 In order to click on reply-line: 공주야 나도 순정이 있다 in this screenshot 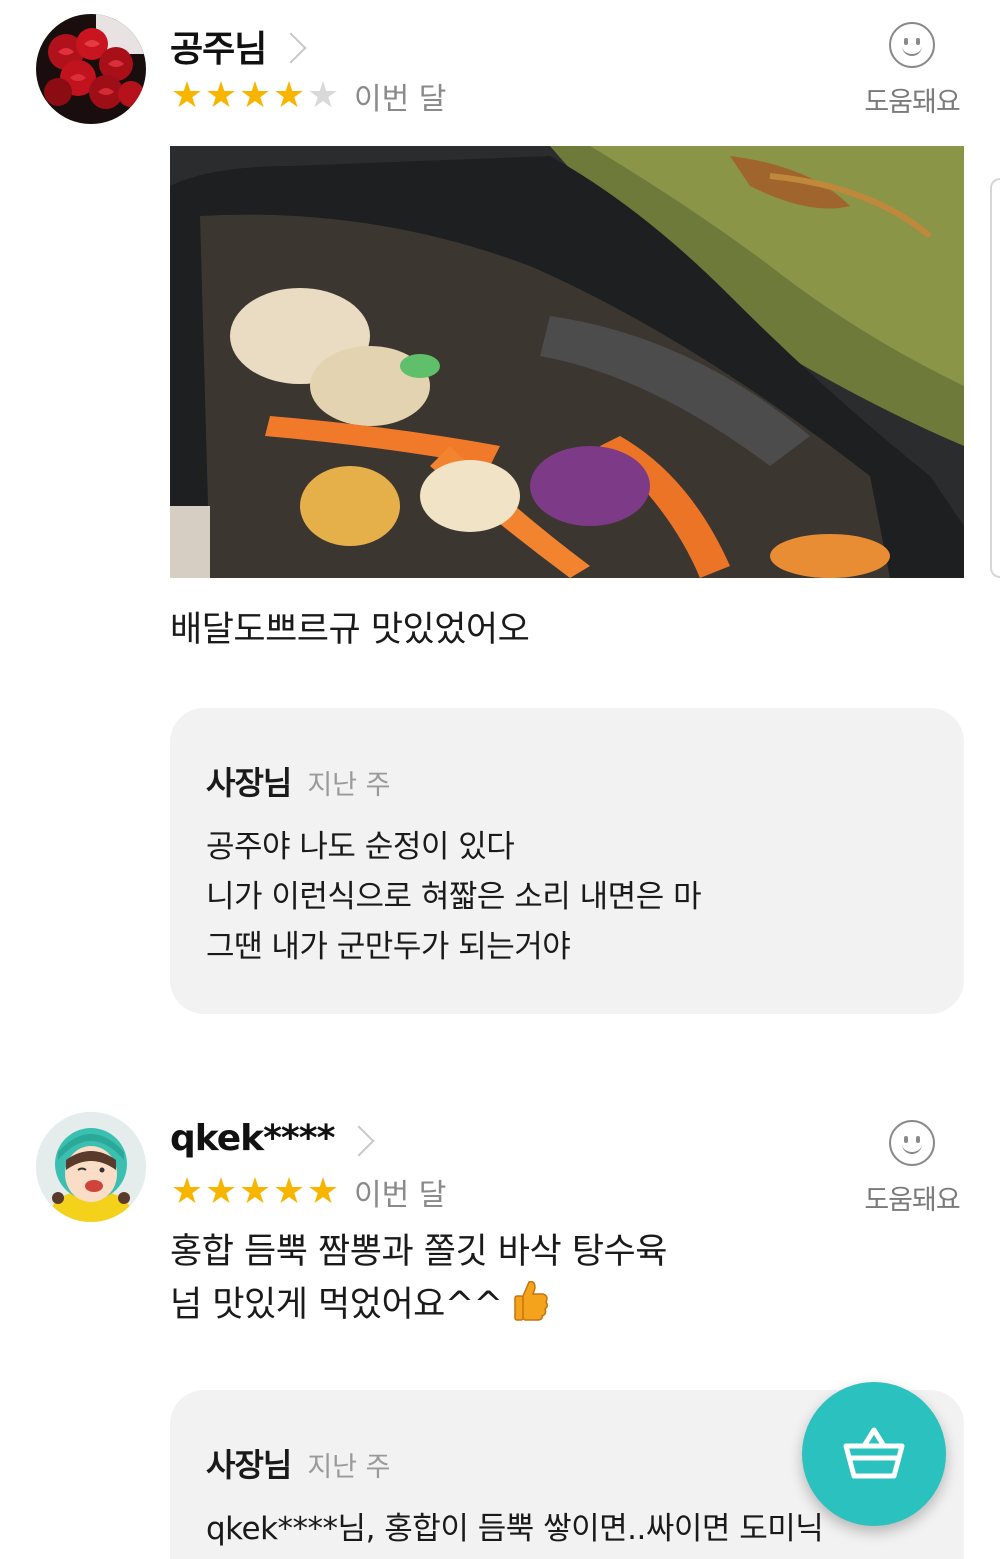, I will do `click(360, 847)`.